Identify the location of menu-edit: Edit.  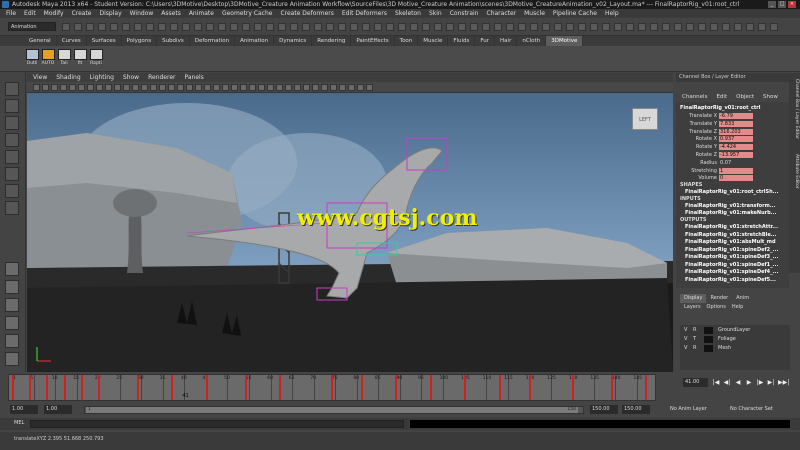
(30, 13).